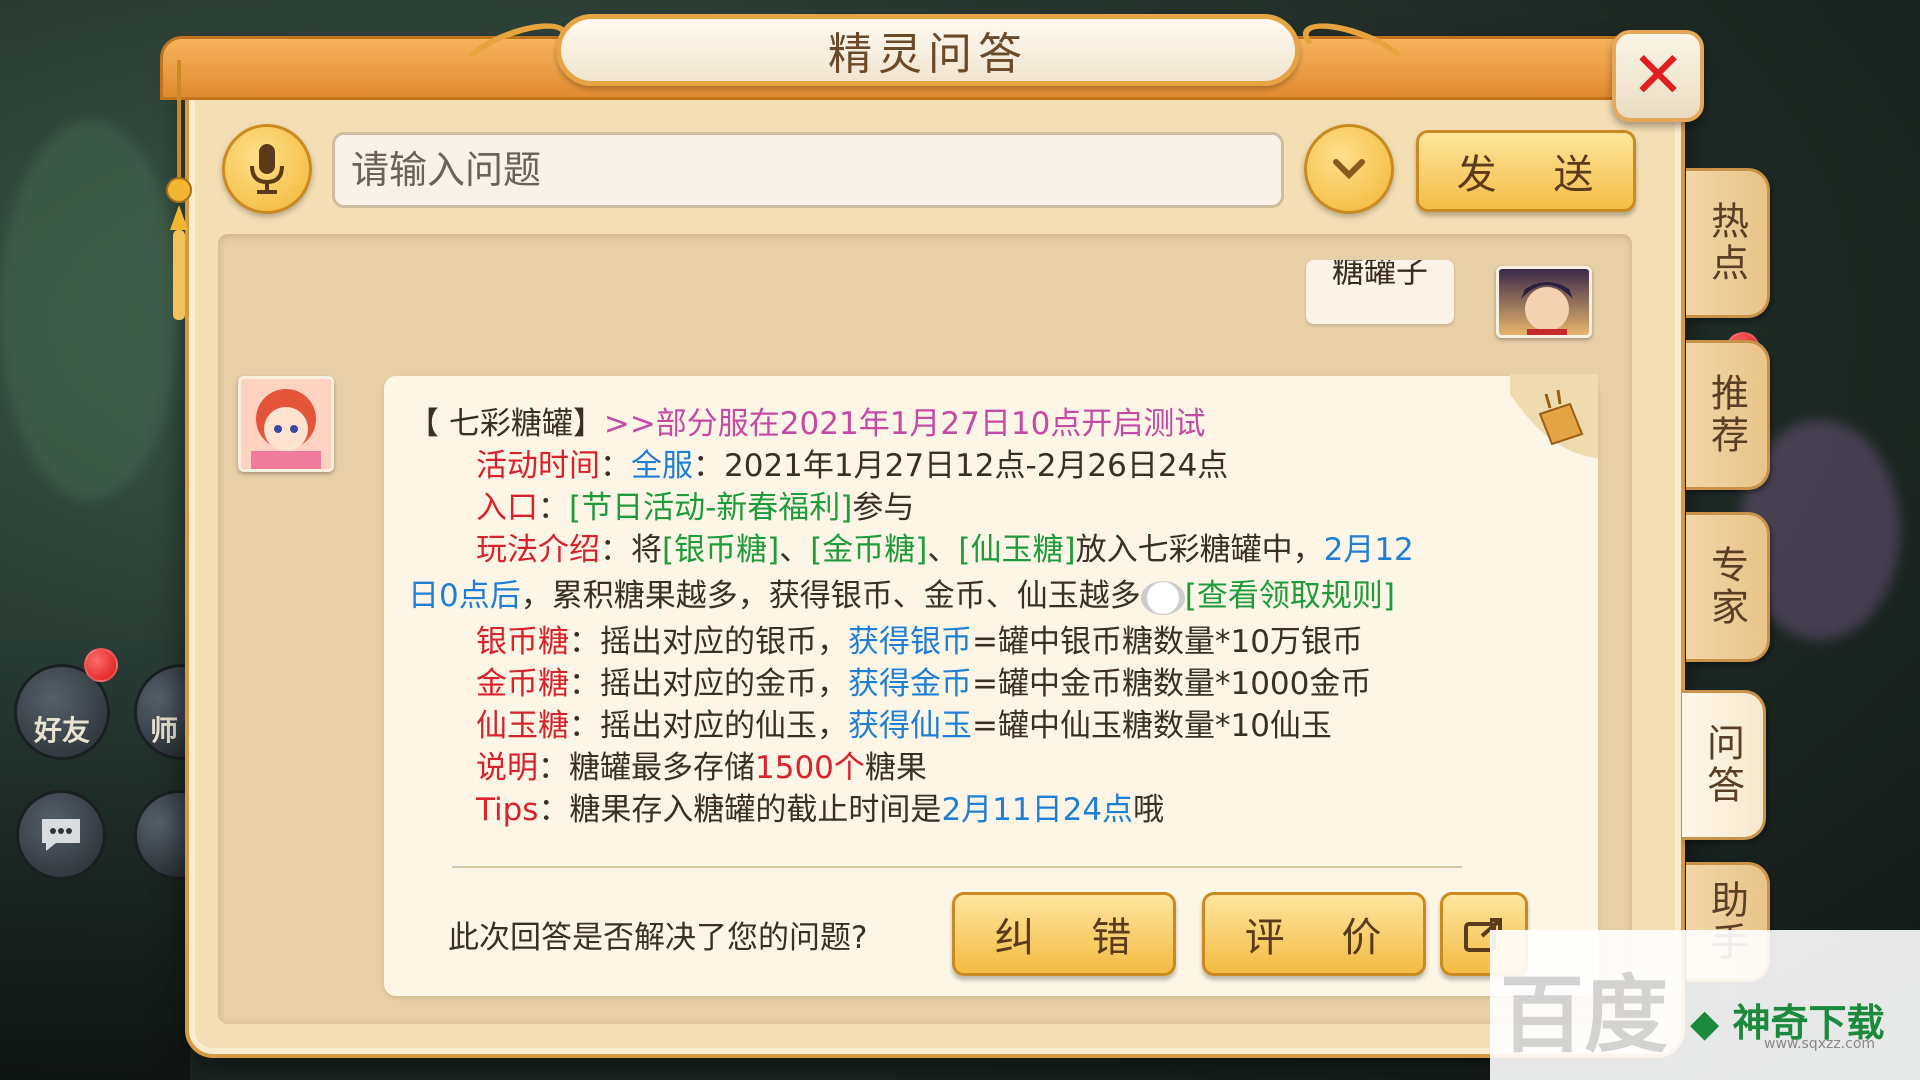 Image resolution: width=1920 pixels, height=1080 pixels. What do you see at coordinates (101, 665) in the screenshot?
I see `friends-notification-dot` at bounding box center [101, 665].